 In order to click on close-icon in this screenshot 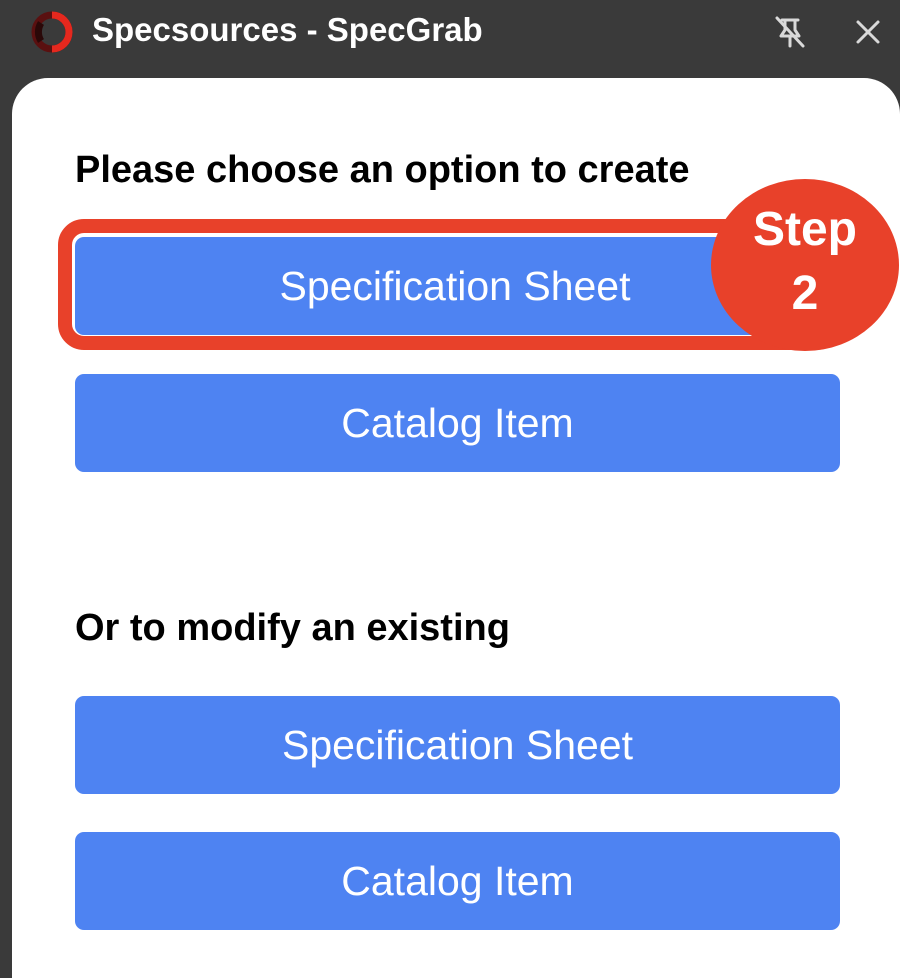, I will do `click(868, 32)`.